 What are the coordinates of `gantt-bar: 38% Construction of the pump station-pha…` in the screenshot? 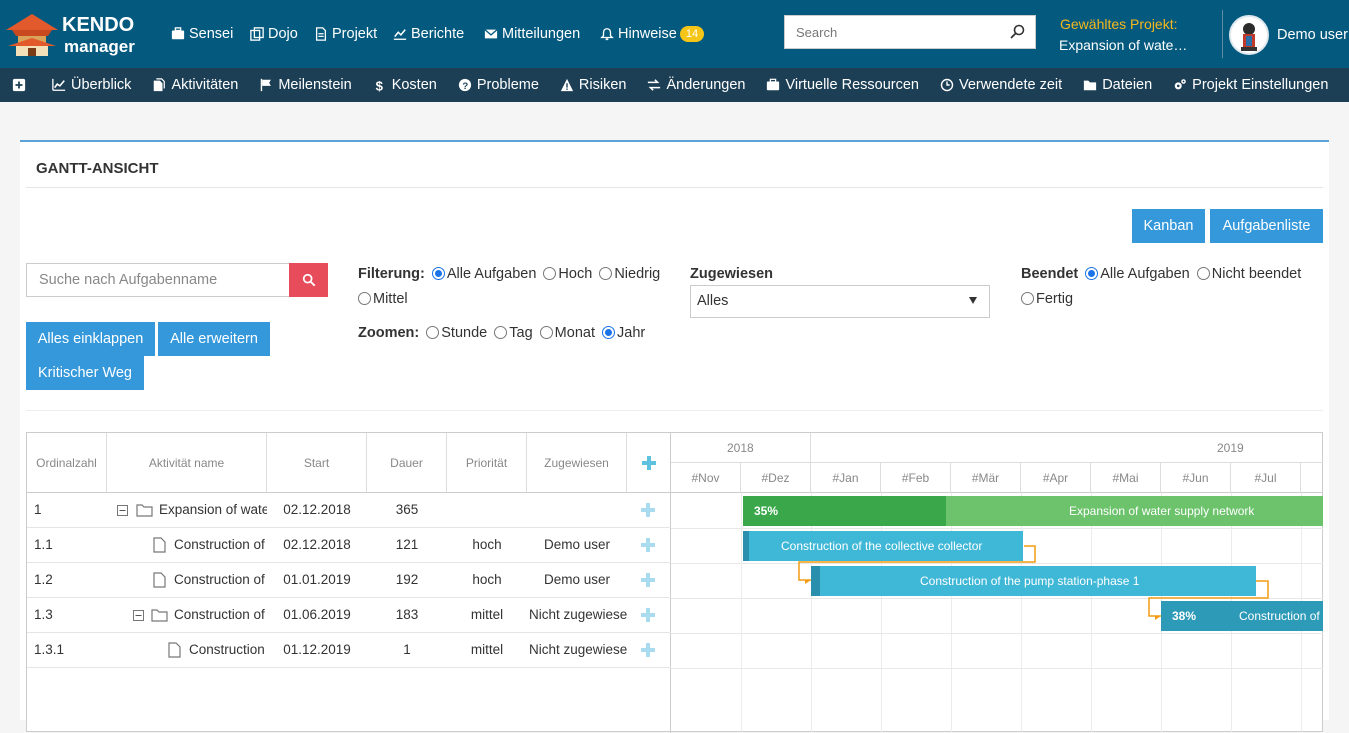 It's located at (1242, 616).